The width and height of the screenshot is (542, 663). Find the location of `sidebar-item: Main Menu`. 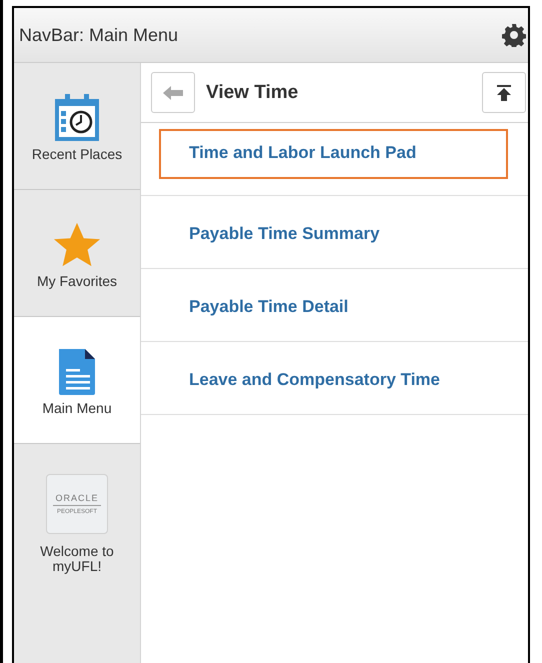

sidebar-item: Main Menu is located at coordinates (77, 380).